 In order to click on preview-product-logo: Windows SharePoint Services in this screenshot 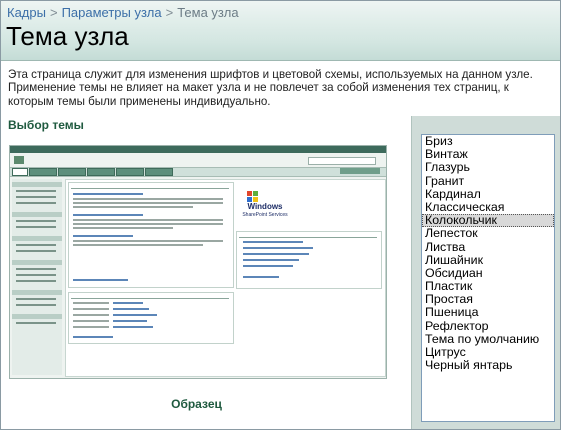, I will do `click(265, 211)`.